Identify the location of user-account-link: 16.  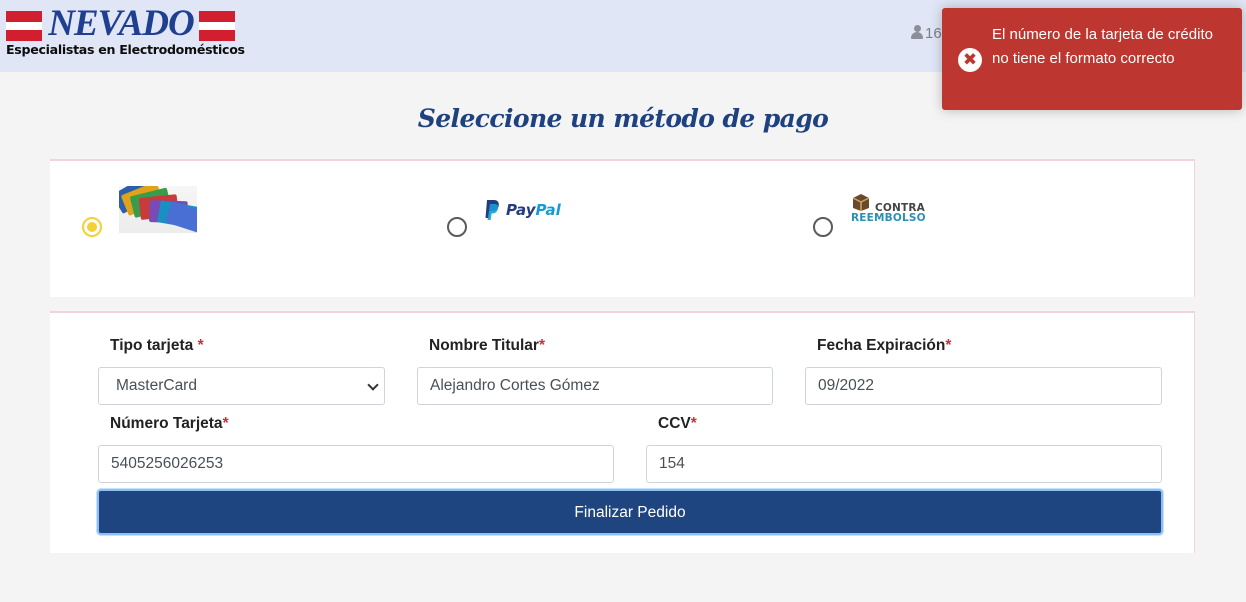
(926, 33).